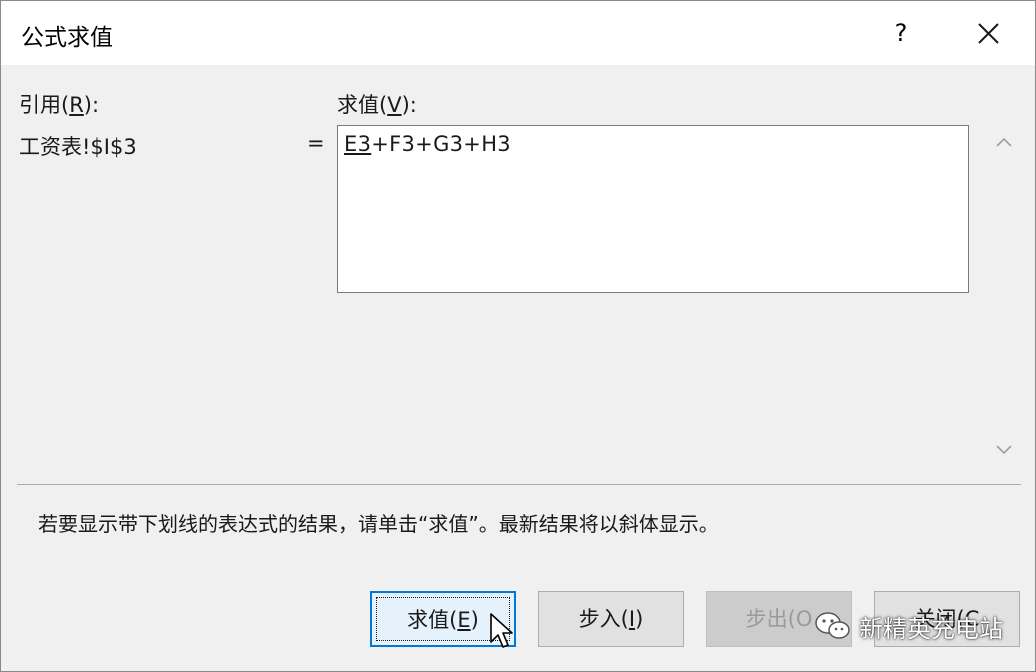 The width and height of the screenshot is (1036, 672). Describe the element at coordinates (377, 105) in the screenshot. I see `evaluation-label: 求值(V):` at that location.